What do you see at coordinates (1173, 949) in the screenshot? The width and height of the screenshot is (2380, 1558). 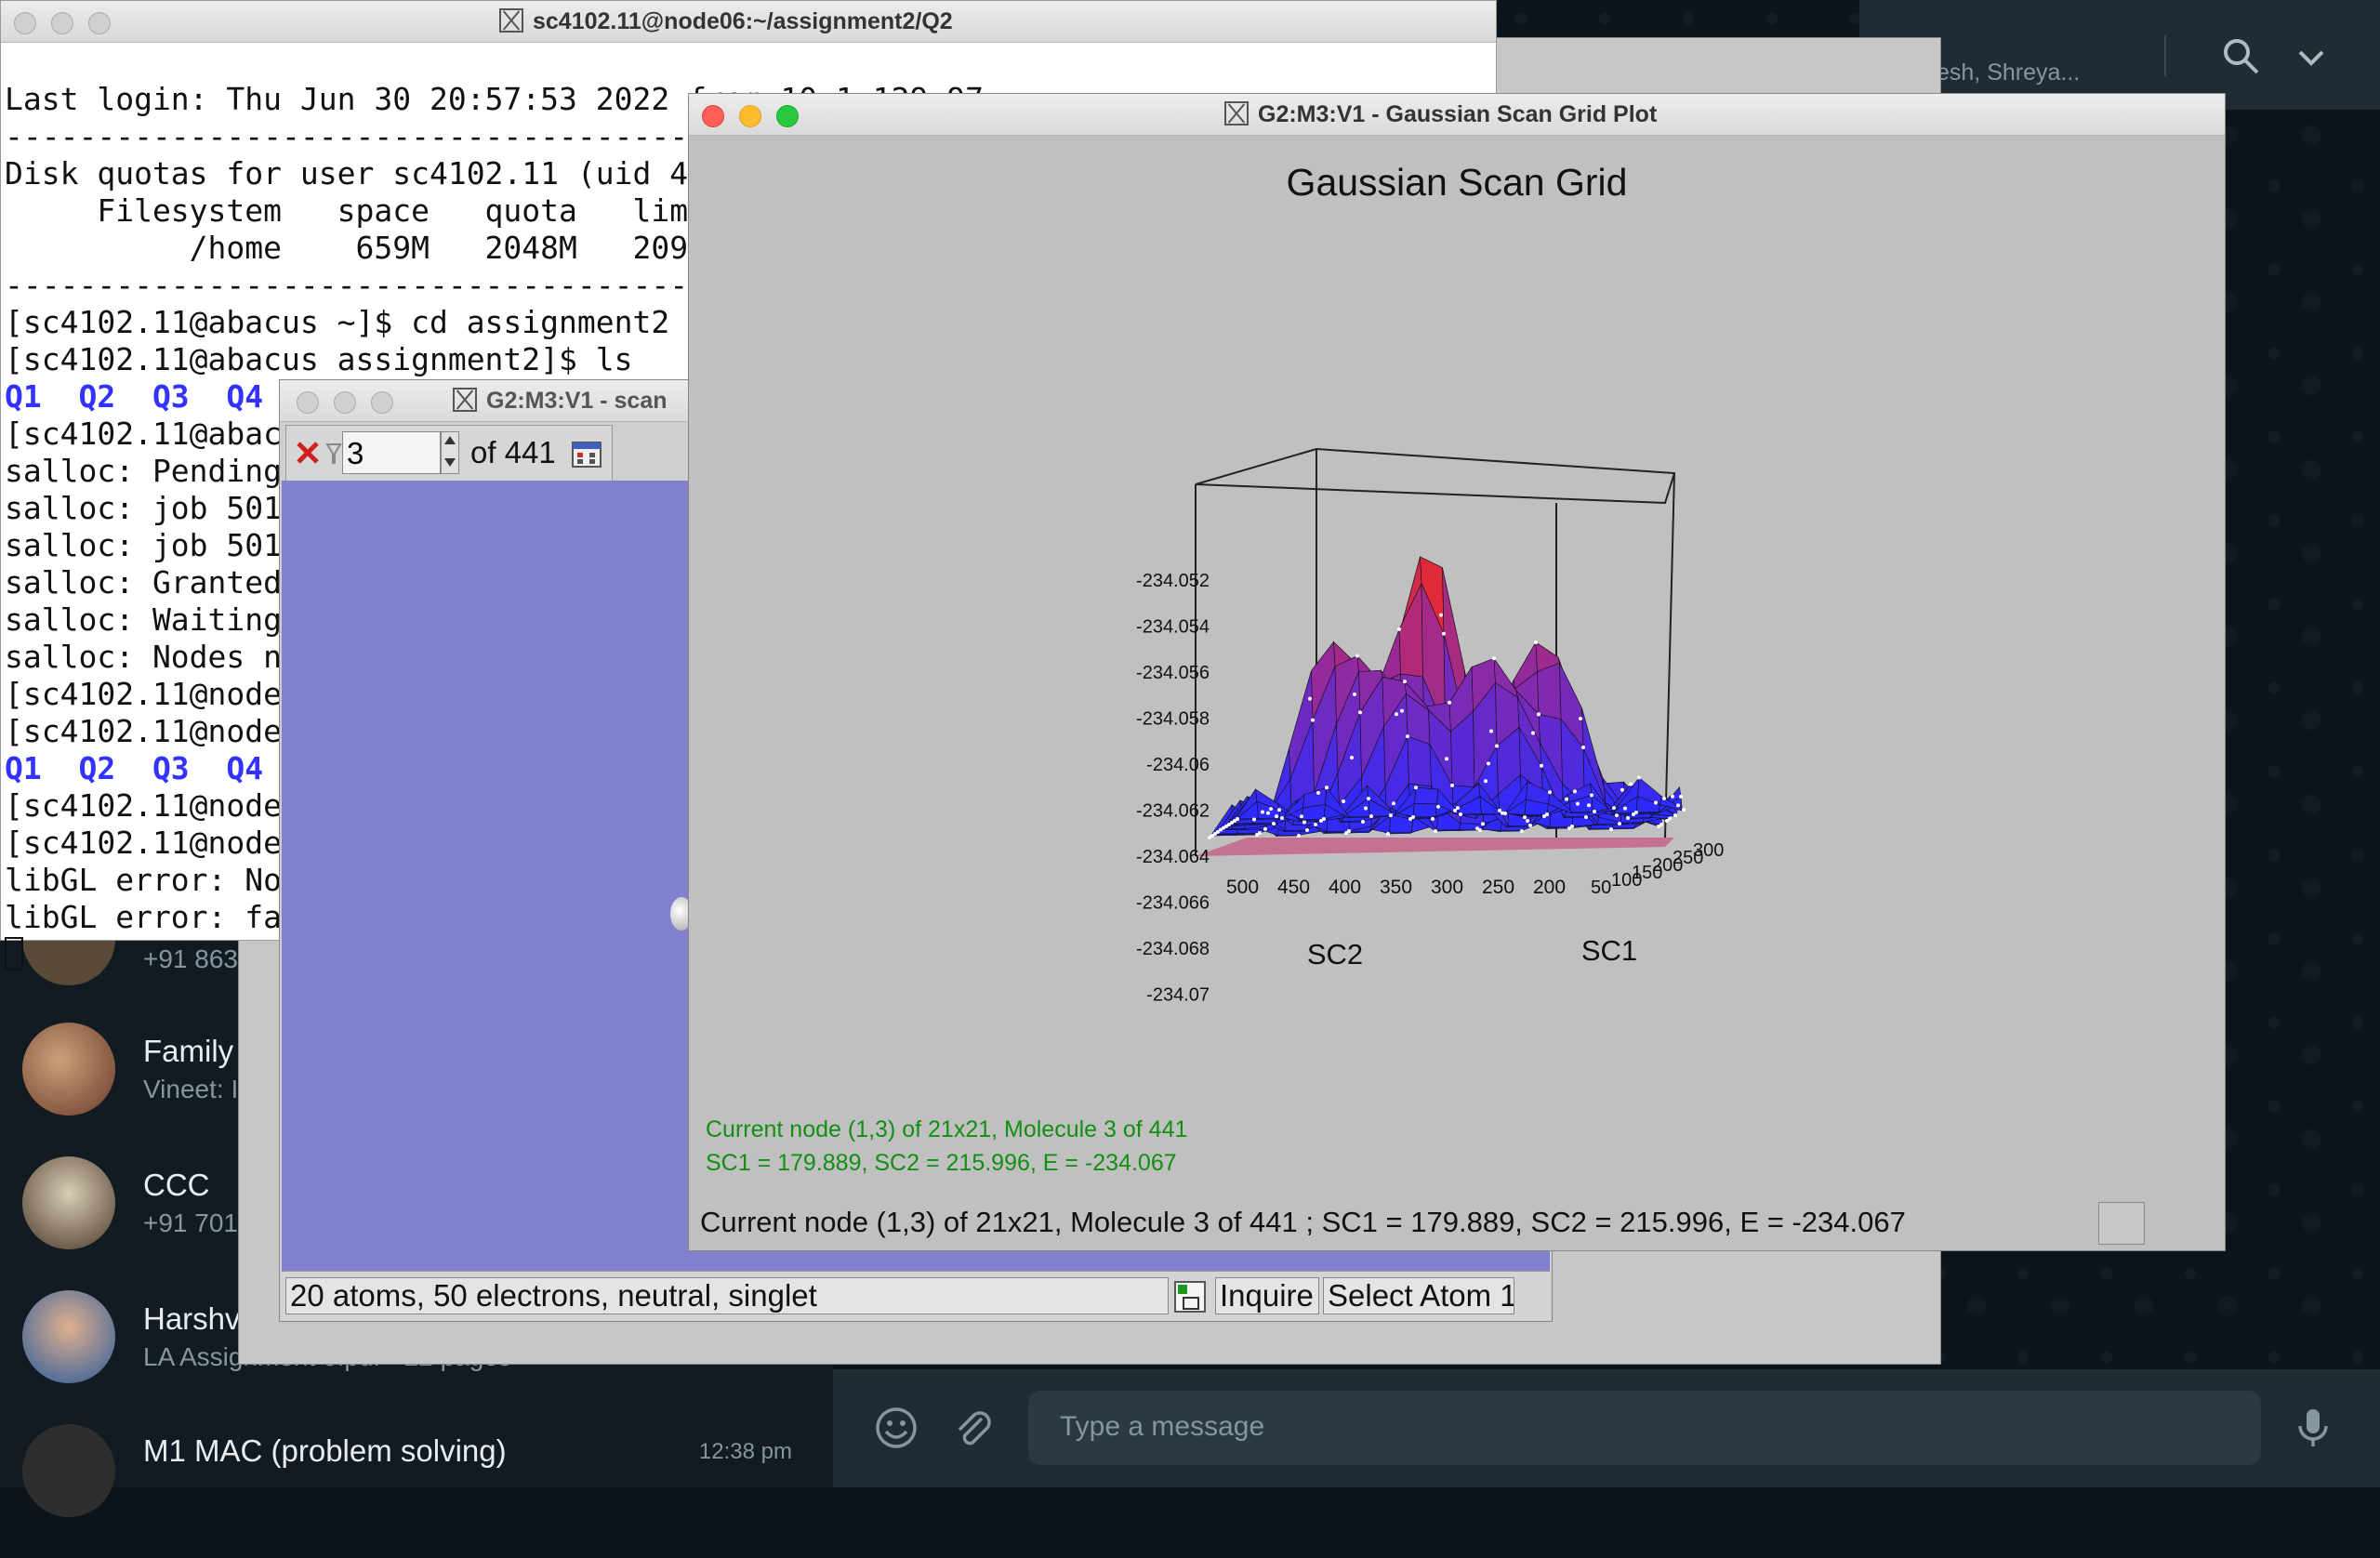 I see `z-tick-label: -234.068` at bounding box center [1173, 949].